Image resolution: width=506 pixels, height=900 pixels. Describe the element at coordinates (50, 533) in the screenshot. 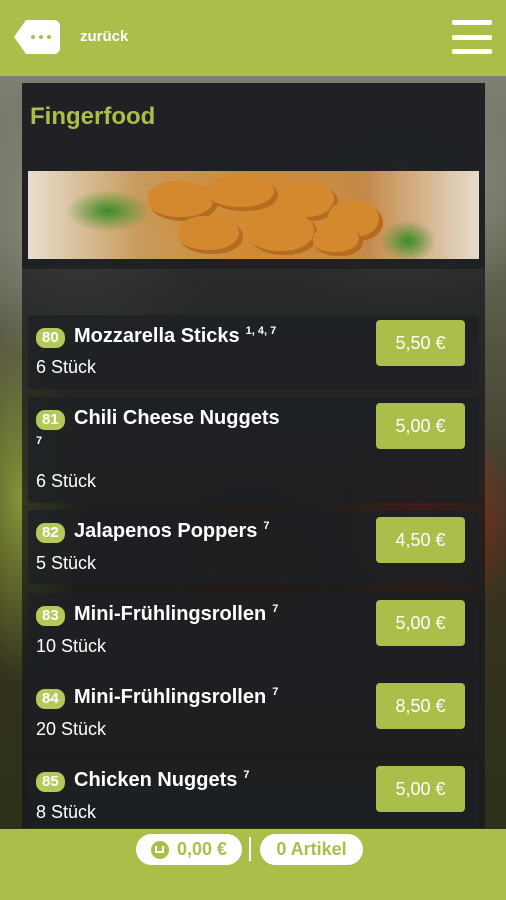

I see `item-number-badge: 82` at that location.